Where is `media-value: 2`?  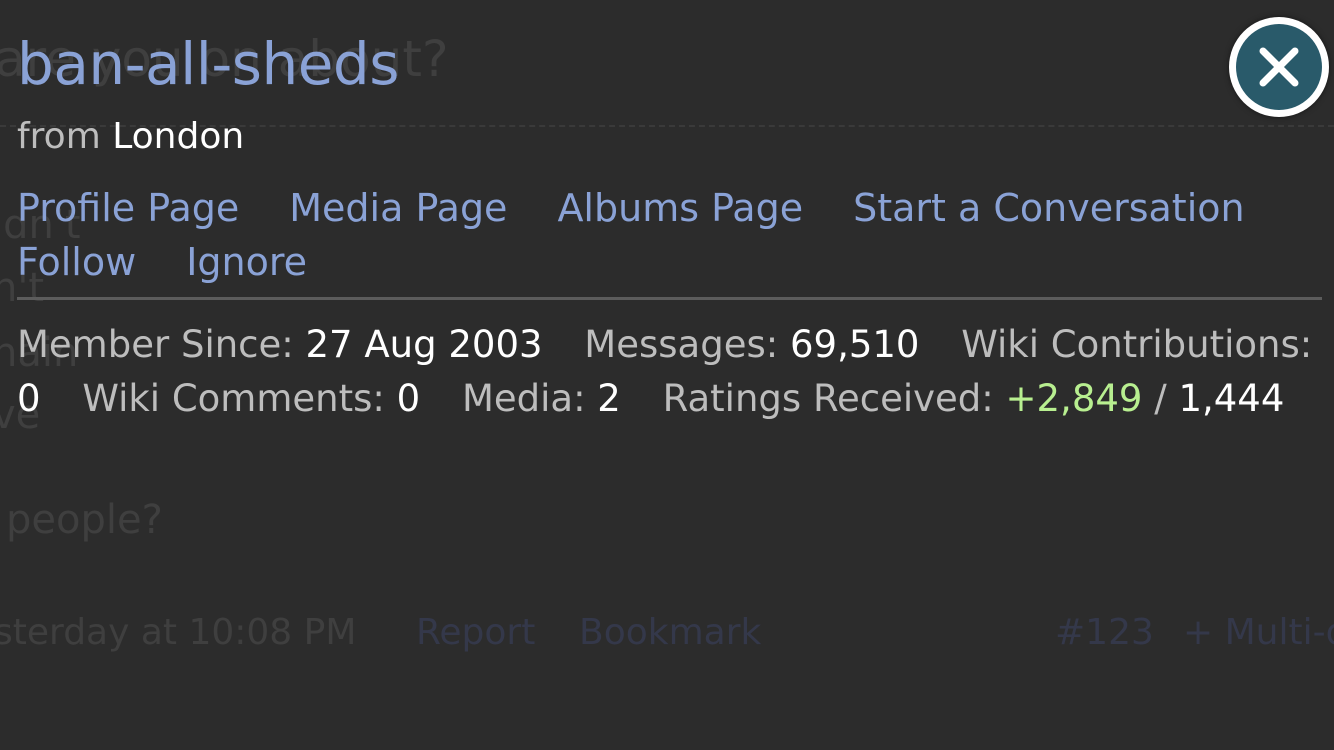
media-value: 2 is located at coordinates (609, 398).